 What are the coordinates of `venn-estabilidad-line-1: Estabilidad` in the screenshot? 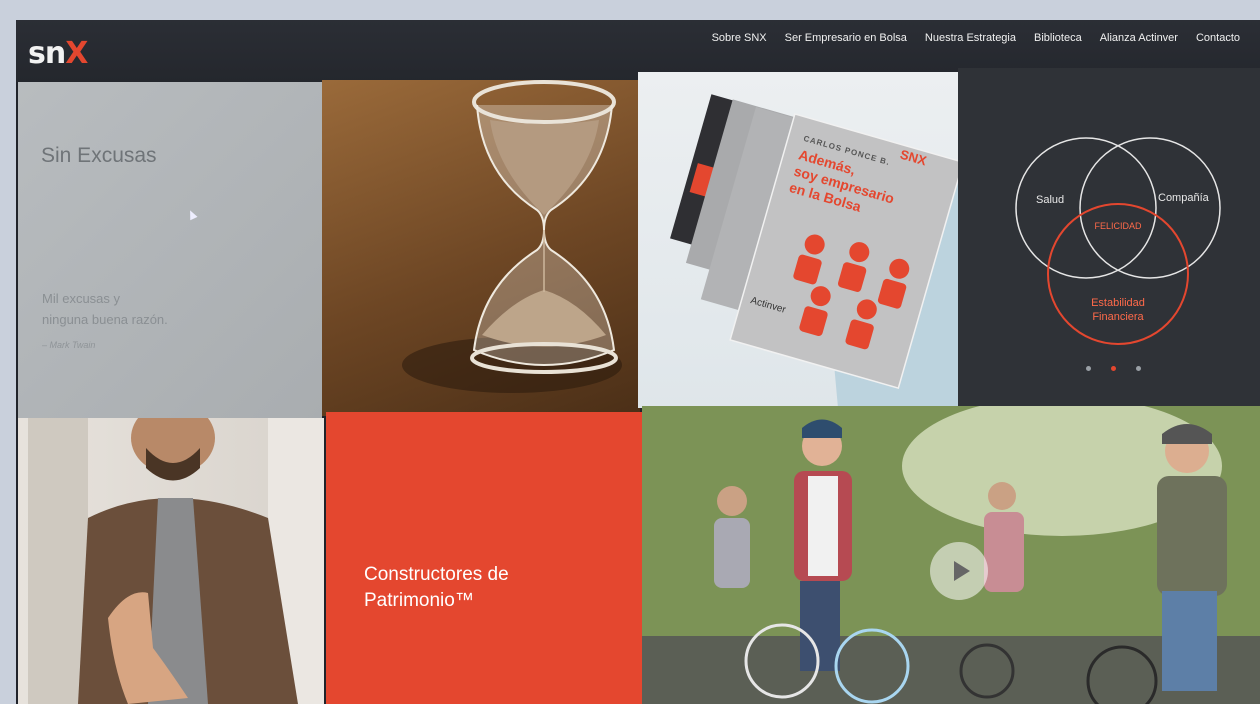 It's located at (1118, 303).